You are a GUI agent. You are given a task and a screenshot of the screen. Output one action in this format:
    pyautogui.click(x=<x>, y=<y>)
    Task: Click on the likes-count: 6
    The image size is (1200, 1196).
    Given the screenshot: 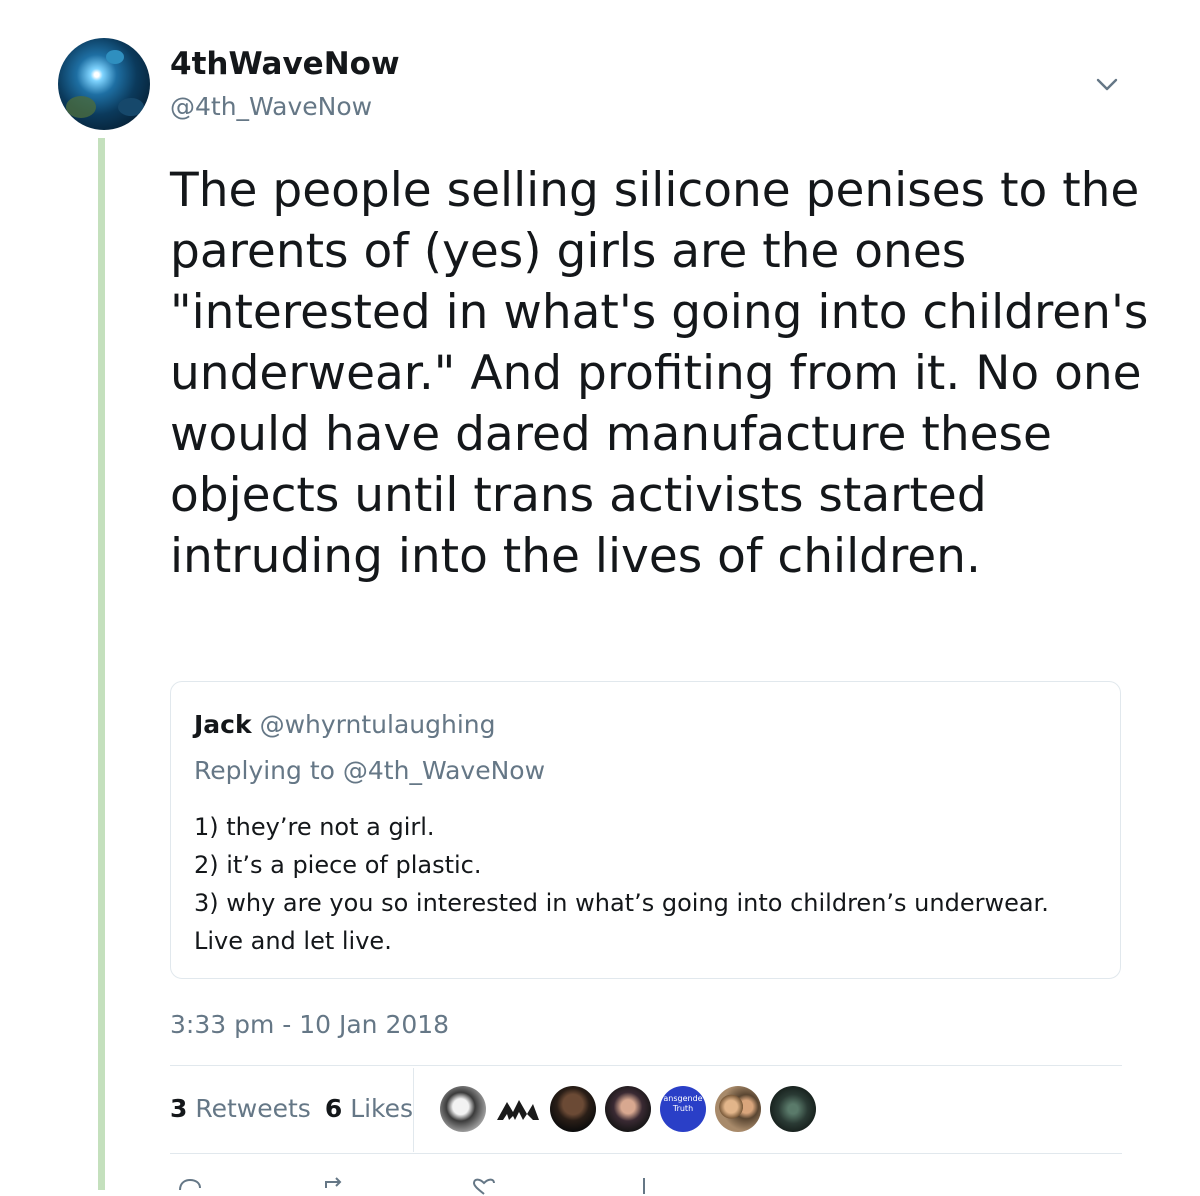 What is the action you would take?
    pyautogui.click(x=333, y=1108)
    